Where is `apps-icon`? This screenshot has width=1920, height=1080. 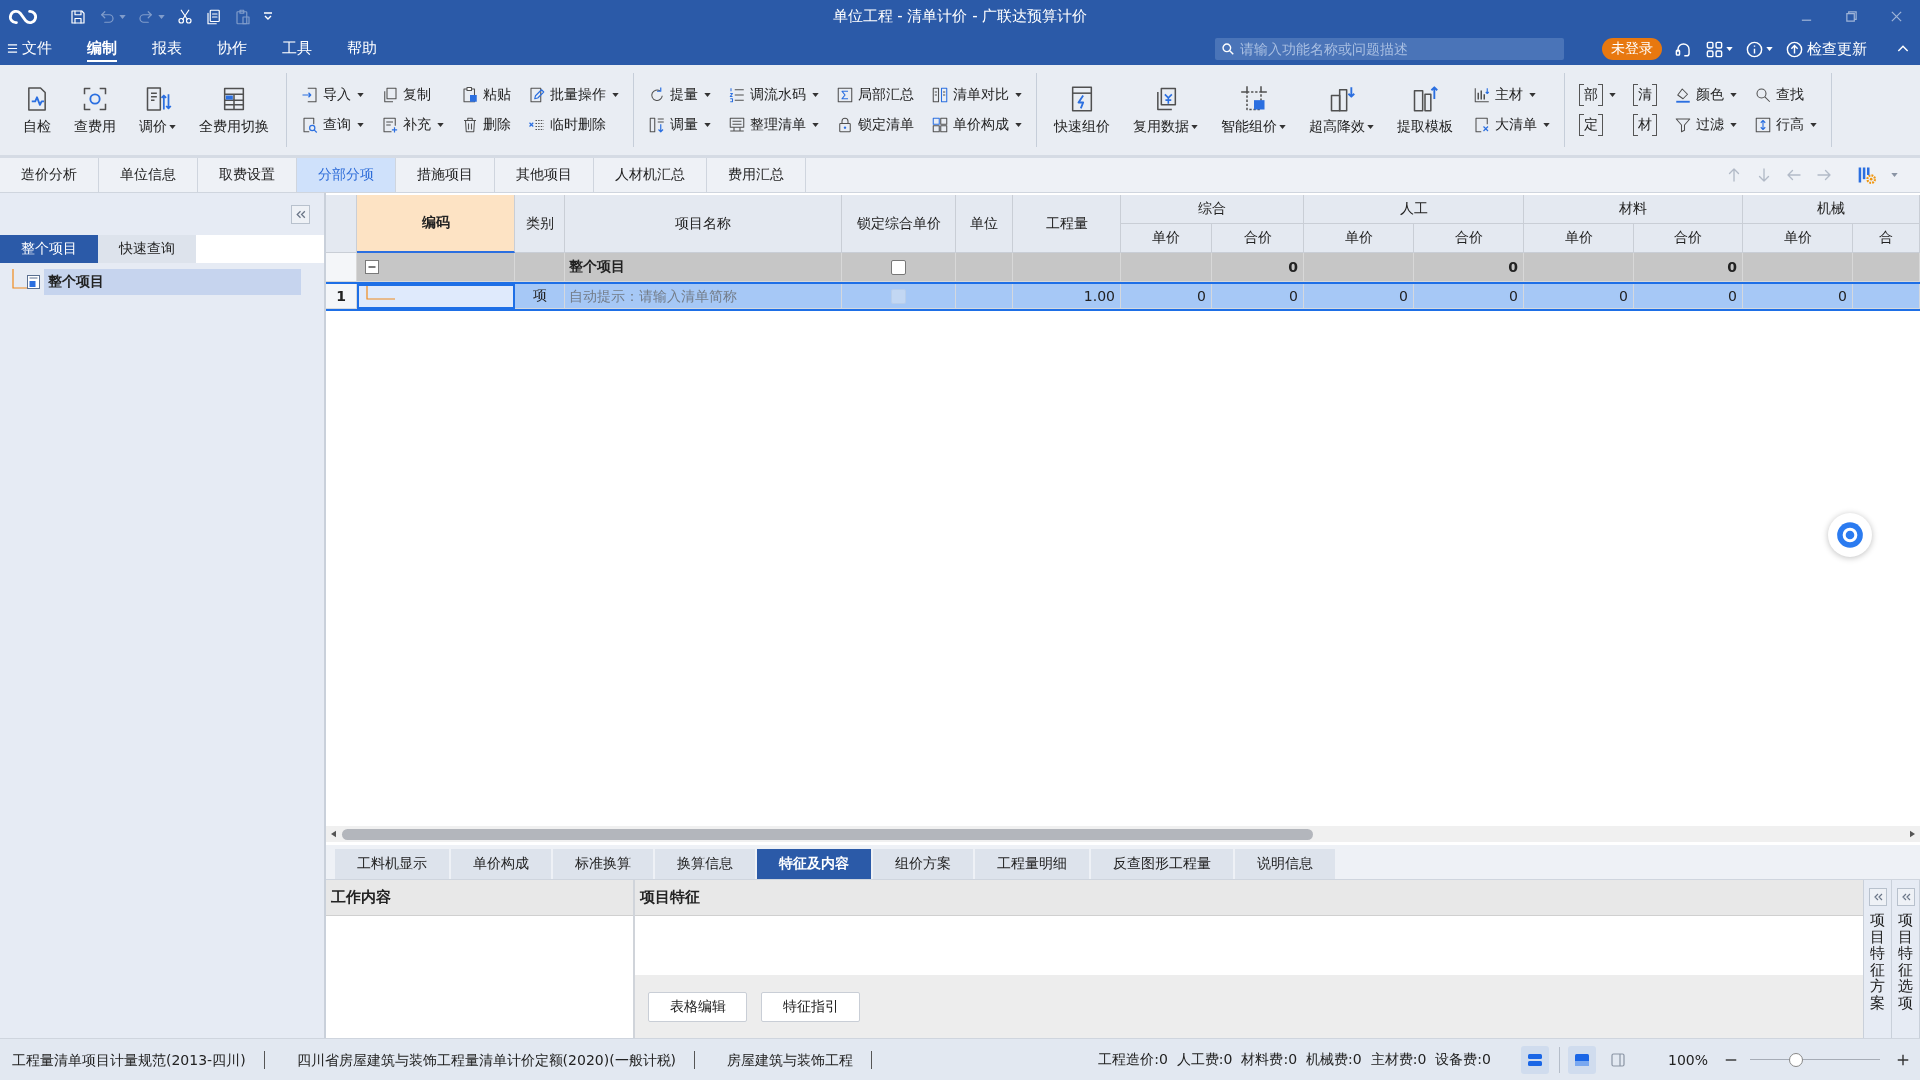 apps-icon is located at coordinates (1714, 49).